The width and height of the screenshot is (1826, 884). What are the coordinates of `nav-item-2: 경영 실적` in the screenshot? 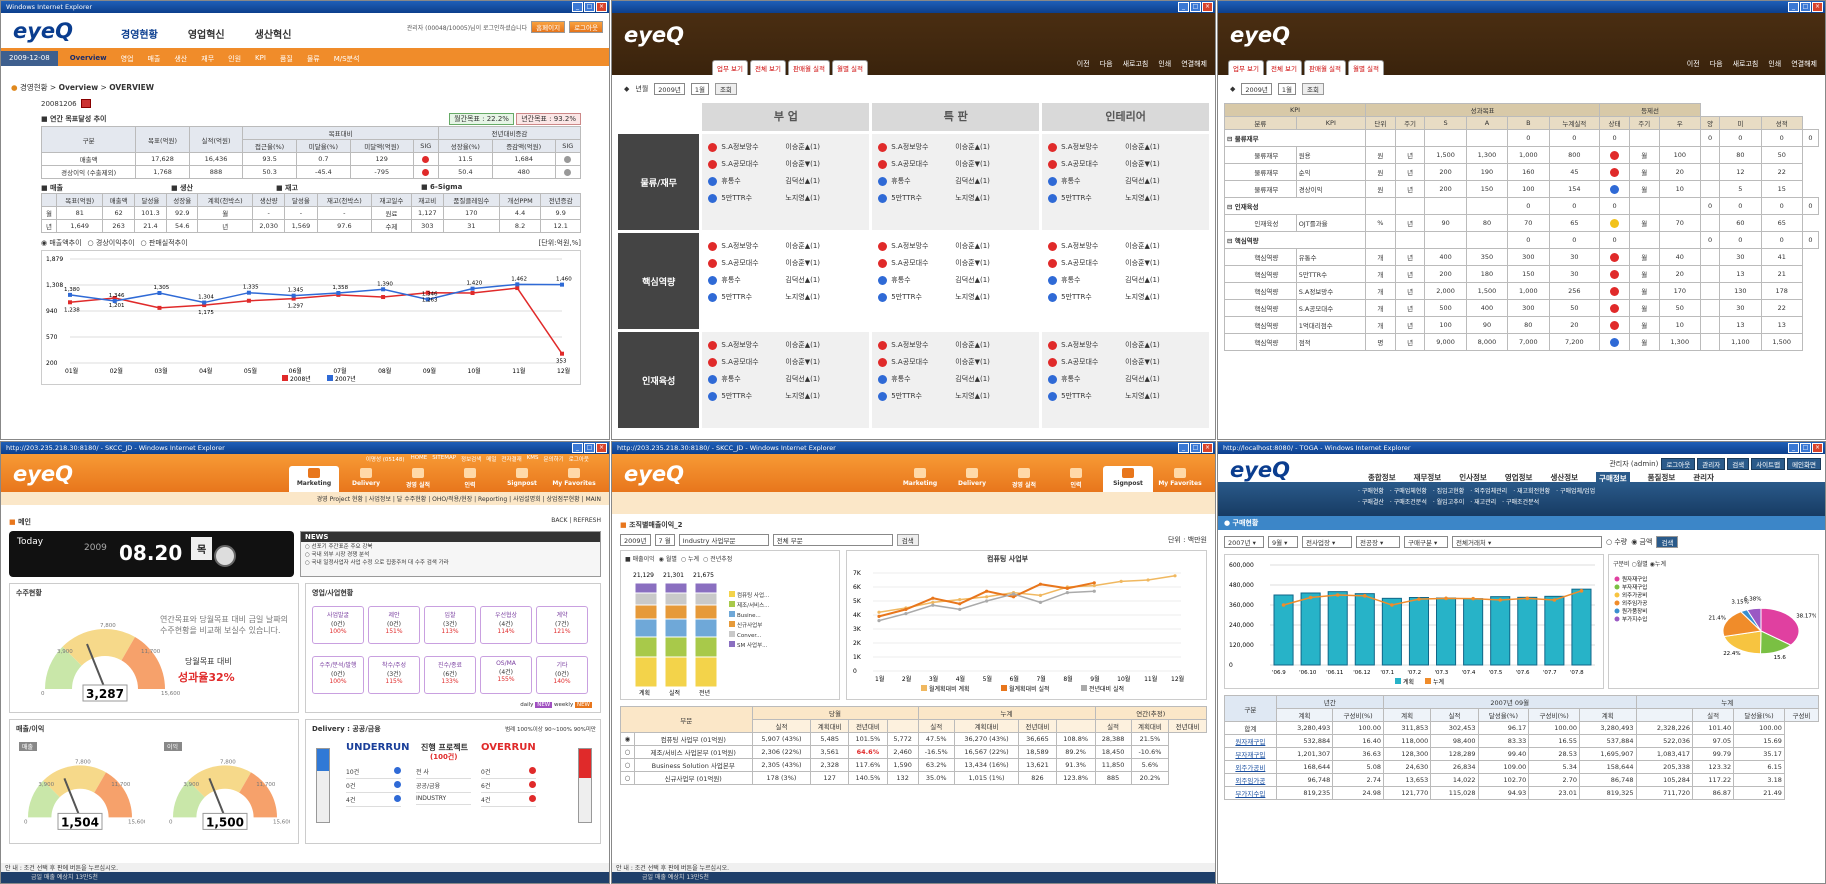 It's located at (1024, 479).